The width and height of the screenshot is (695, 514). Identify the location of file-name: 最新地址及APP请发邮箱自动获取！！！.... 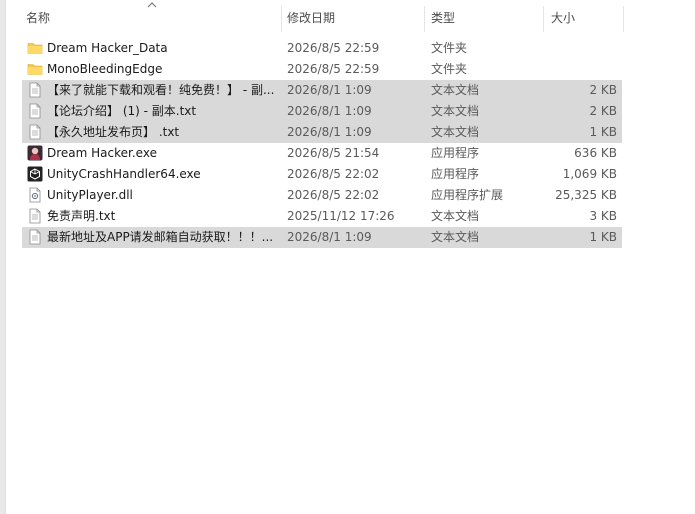
(160, 237).